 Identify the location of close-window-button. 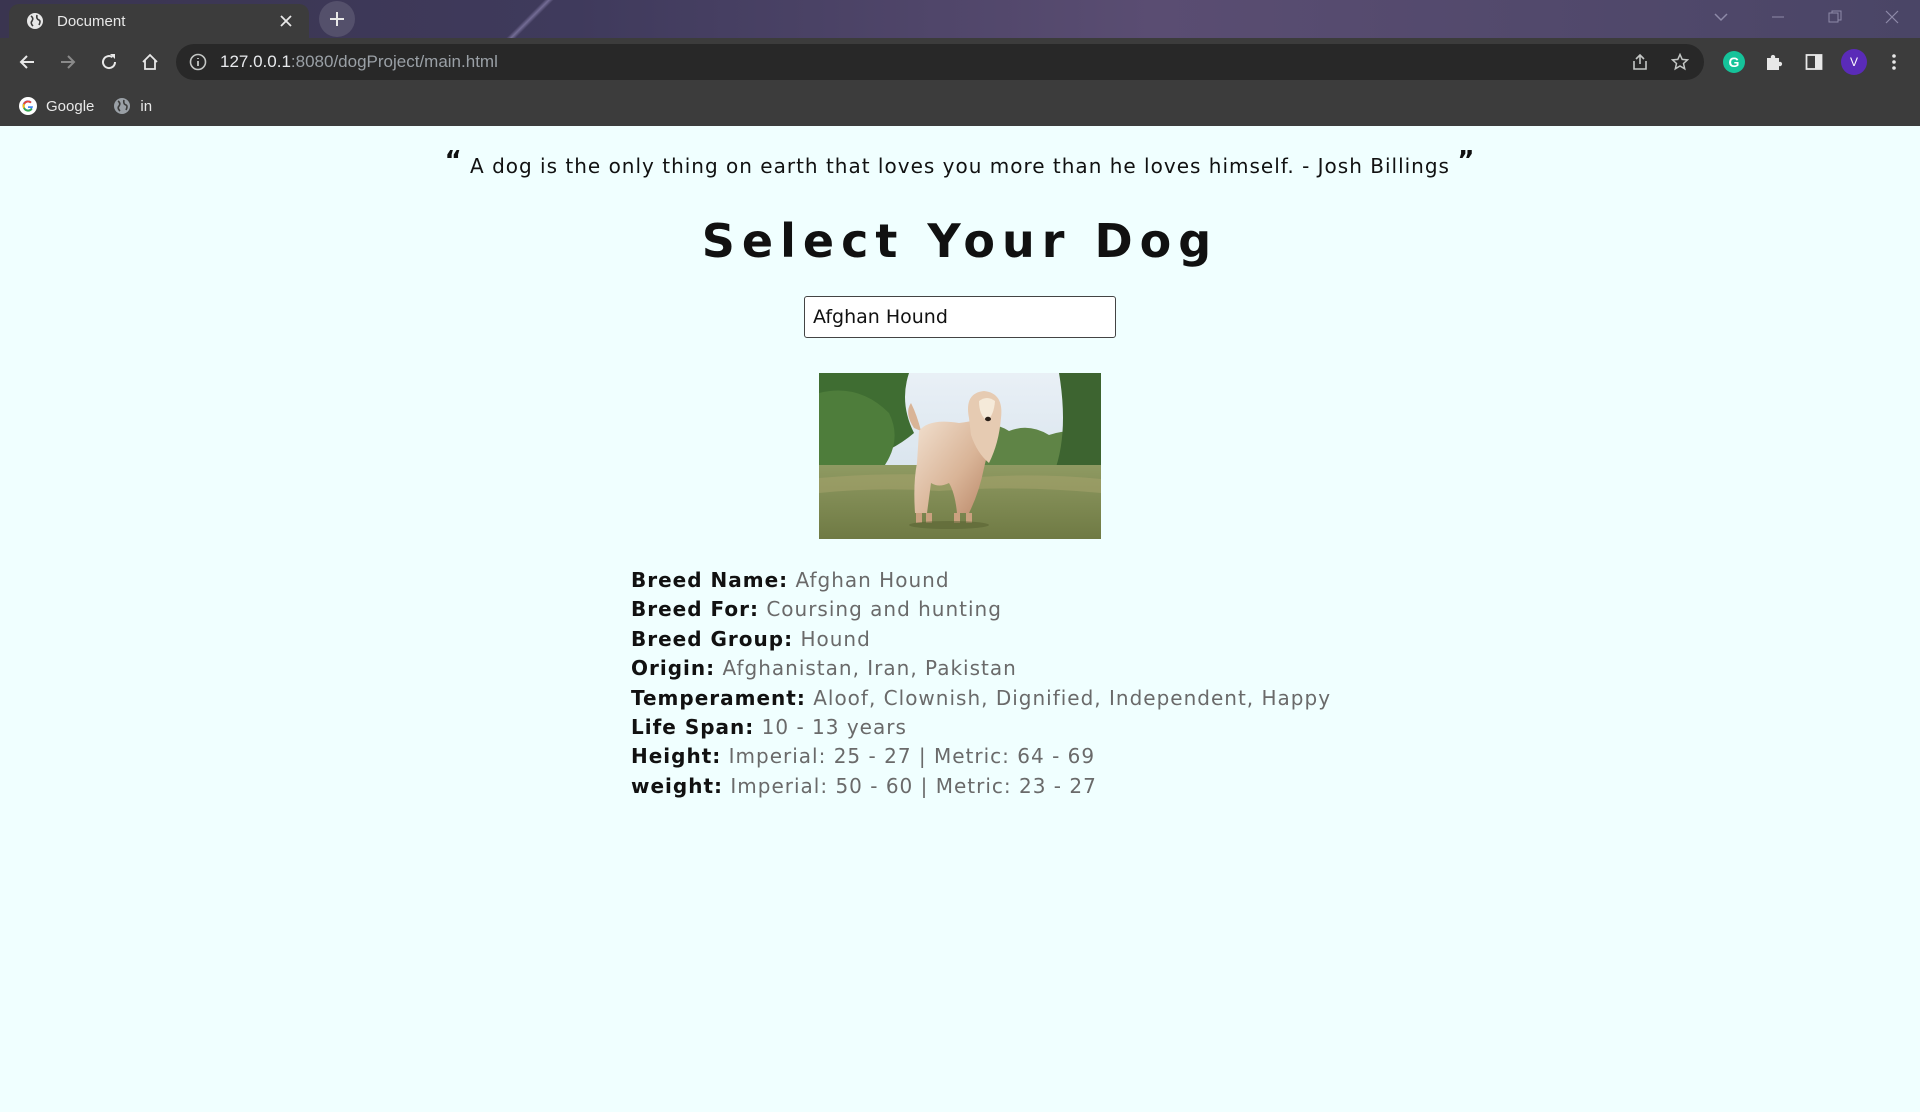
(1891, 17).